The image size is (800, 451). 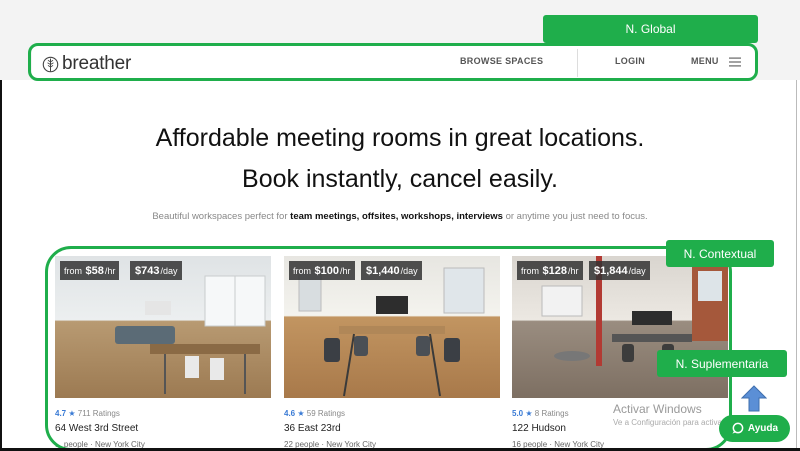 What do you see at coordinates (325, 216) in the screenshot?
I see `keyword-team-meetings: team meetings,` at bounding box center [325, 216].